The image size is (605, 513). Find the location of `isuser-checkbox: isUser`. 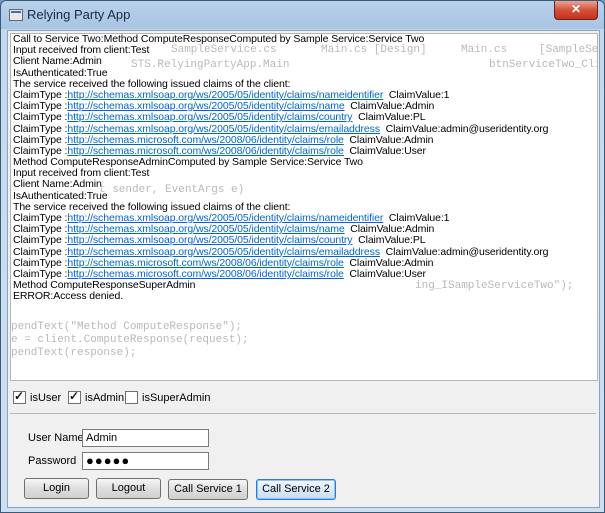

isuser-checkbox: isUser is located at coordinates (37, 396).